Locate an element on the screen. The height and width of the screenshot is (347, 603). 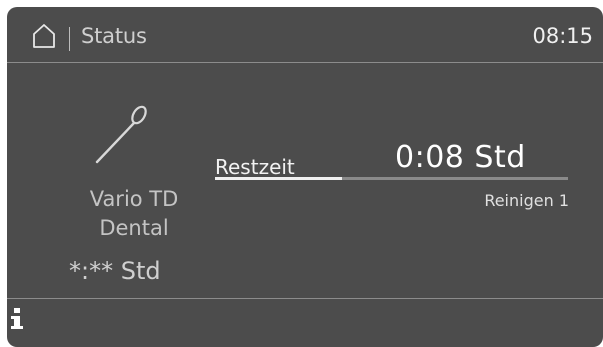
page-title: Status is located at coordinates (114, 36).